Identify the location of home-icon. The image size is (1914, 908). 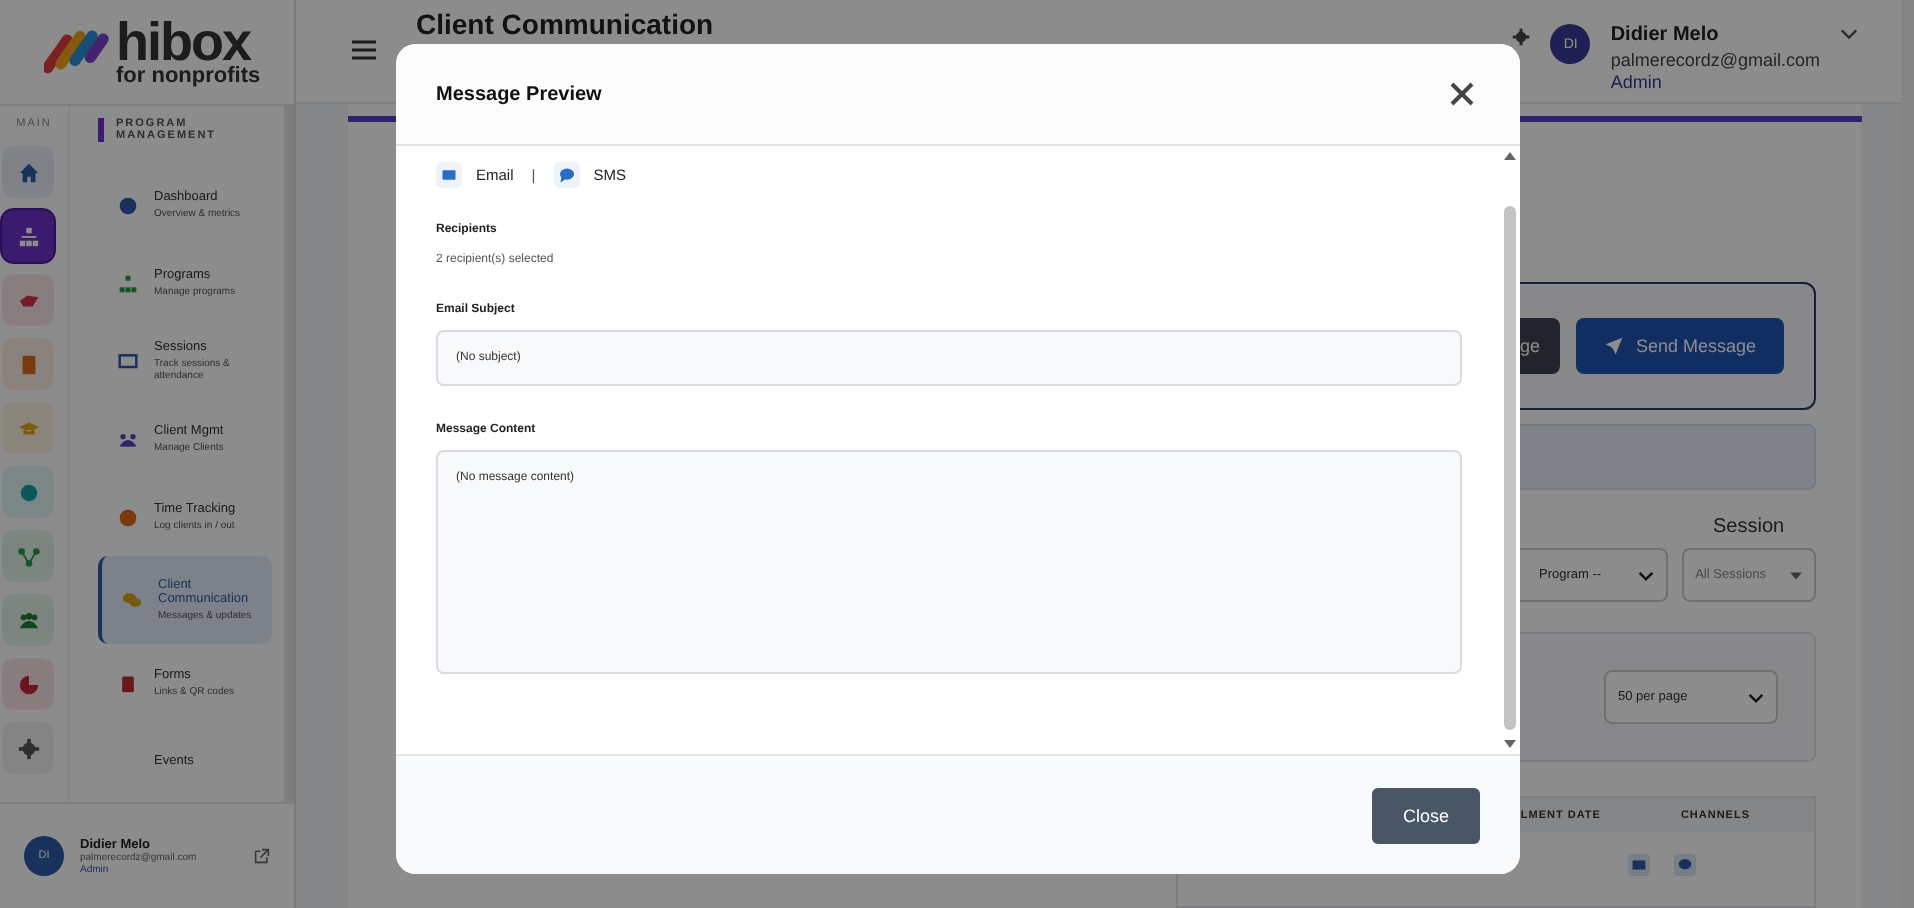
(28, 172).